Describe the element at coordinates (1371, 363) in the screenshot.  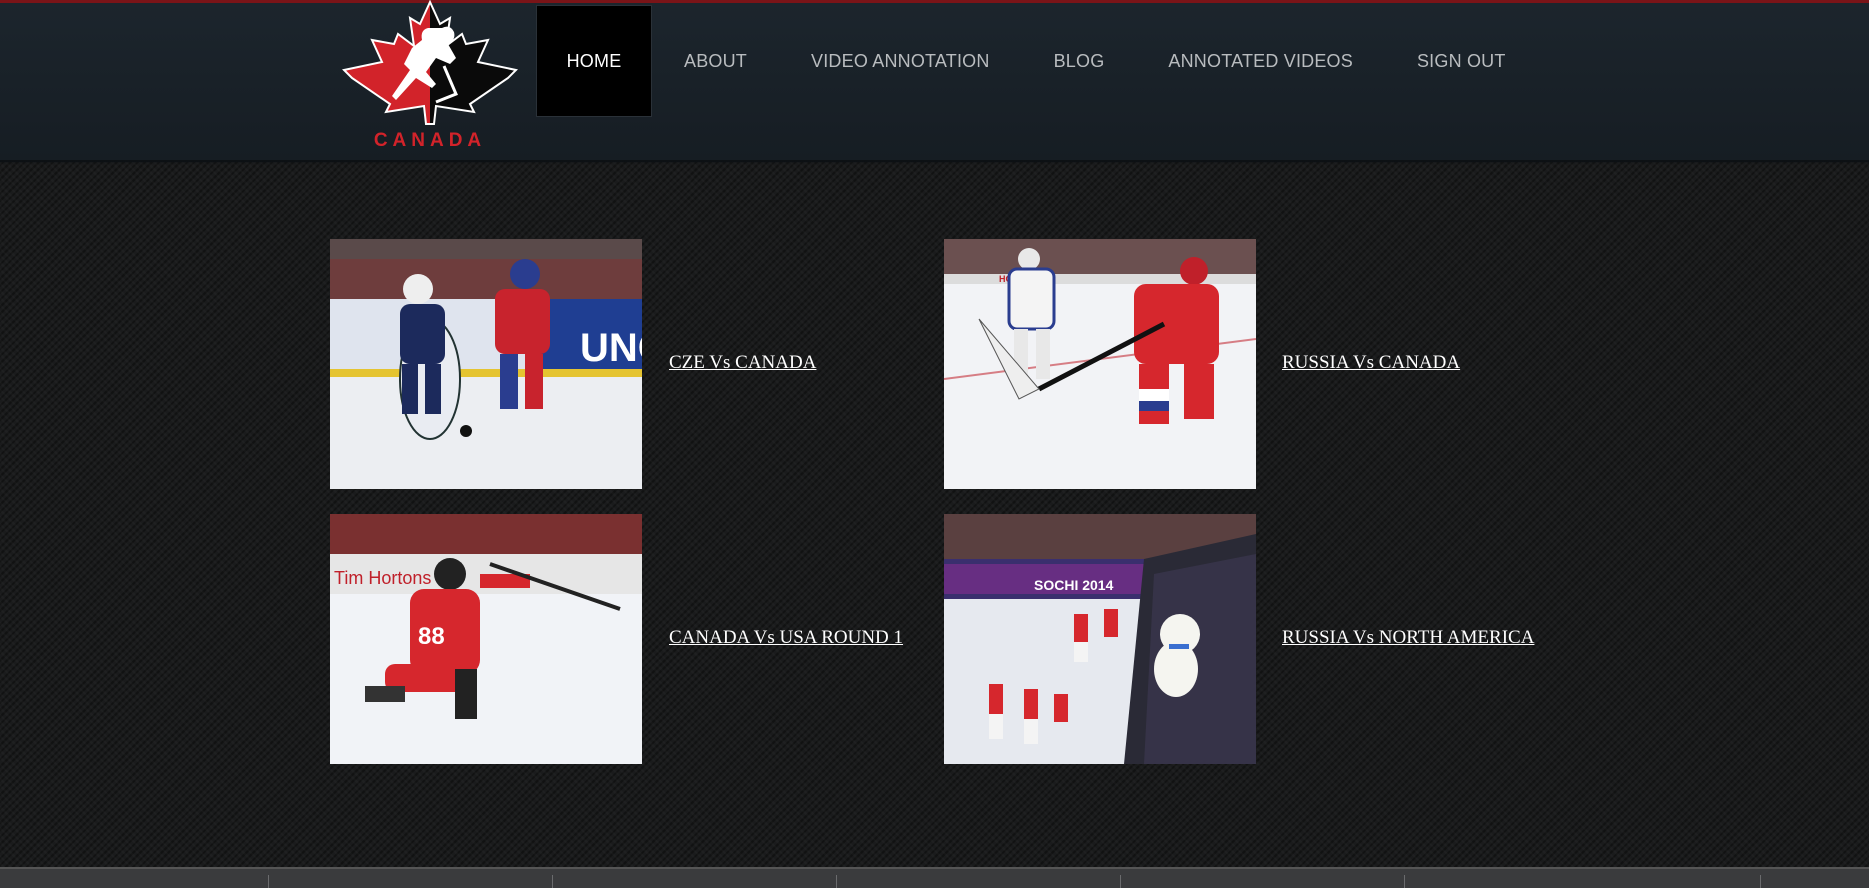
I see `video-link-russia-canada: RUSSIA Vs CANADA` at that location.